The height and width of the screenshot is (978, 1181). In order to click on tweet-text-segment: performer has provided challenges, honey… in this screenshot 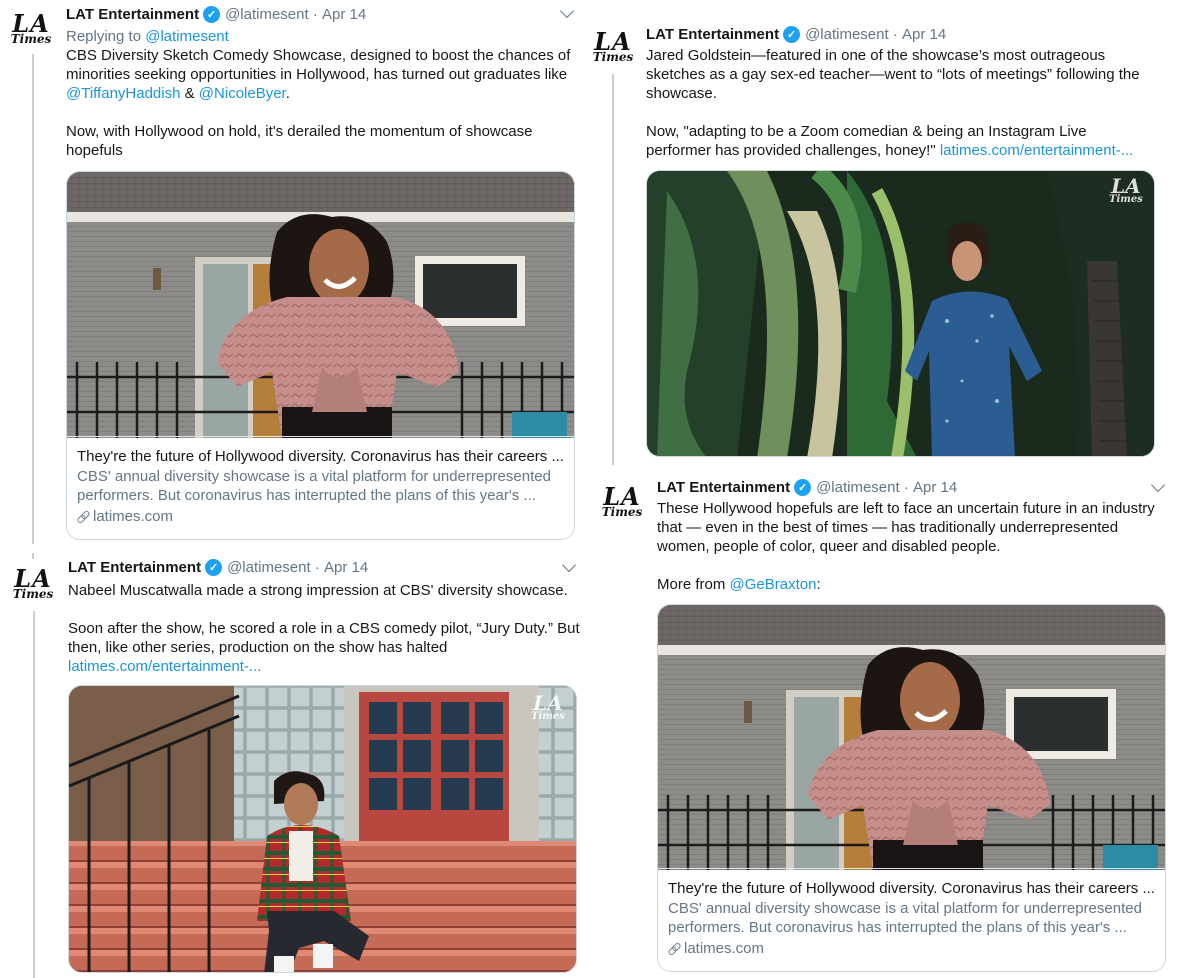, I will do `click(793, 150)`.